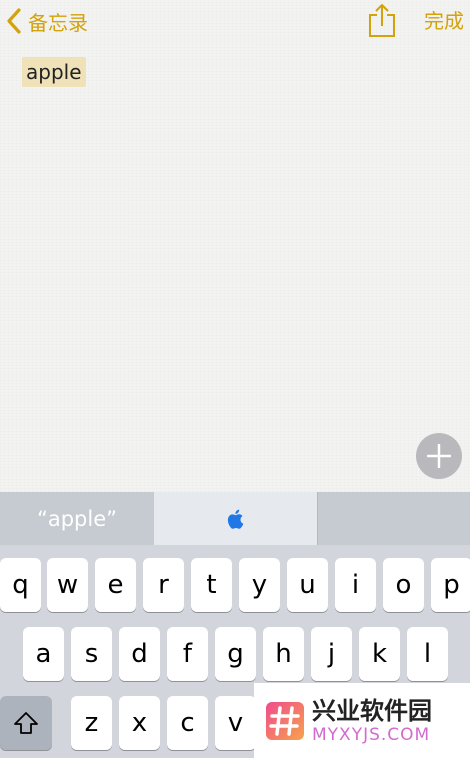 The height and width of the screenshot is (758, 470). Describe the element at coordinates (379, 654) in the screenshot. I see `key-k: k` at that location.